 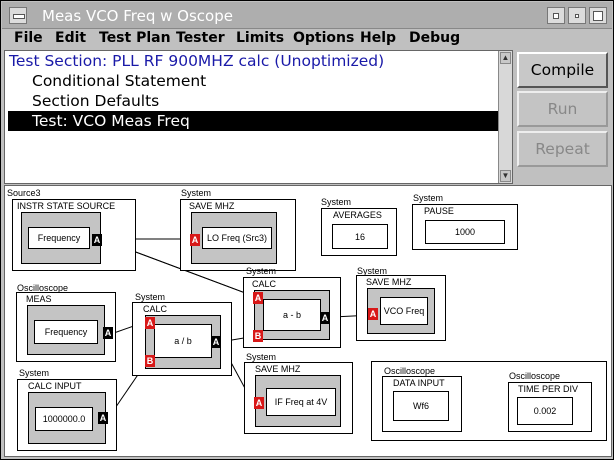 I want to click on scroll-down-icon: ▼, so click(x=505, y=176).